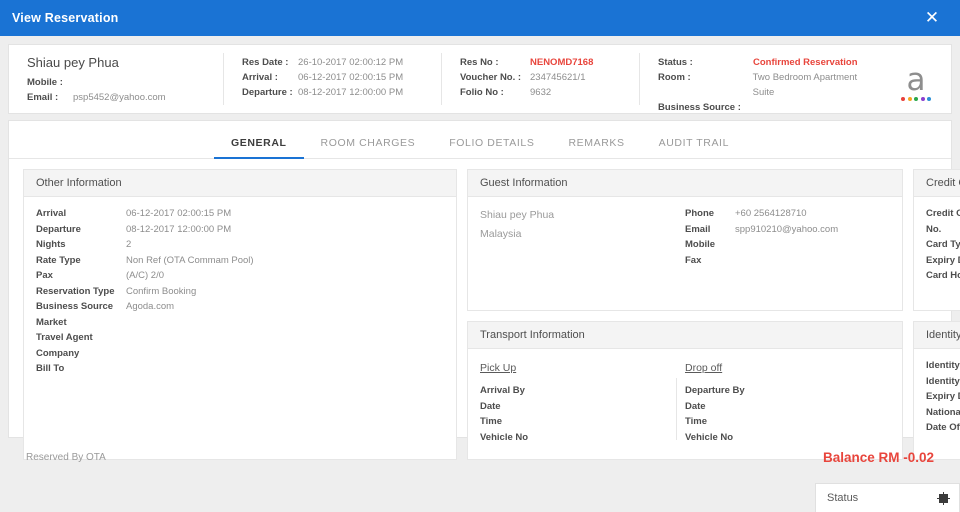 The width and height of the screenshot is (960, 512). I want to click on expiry-date-label: Expiry Date, so click(943, 260).